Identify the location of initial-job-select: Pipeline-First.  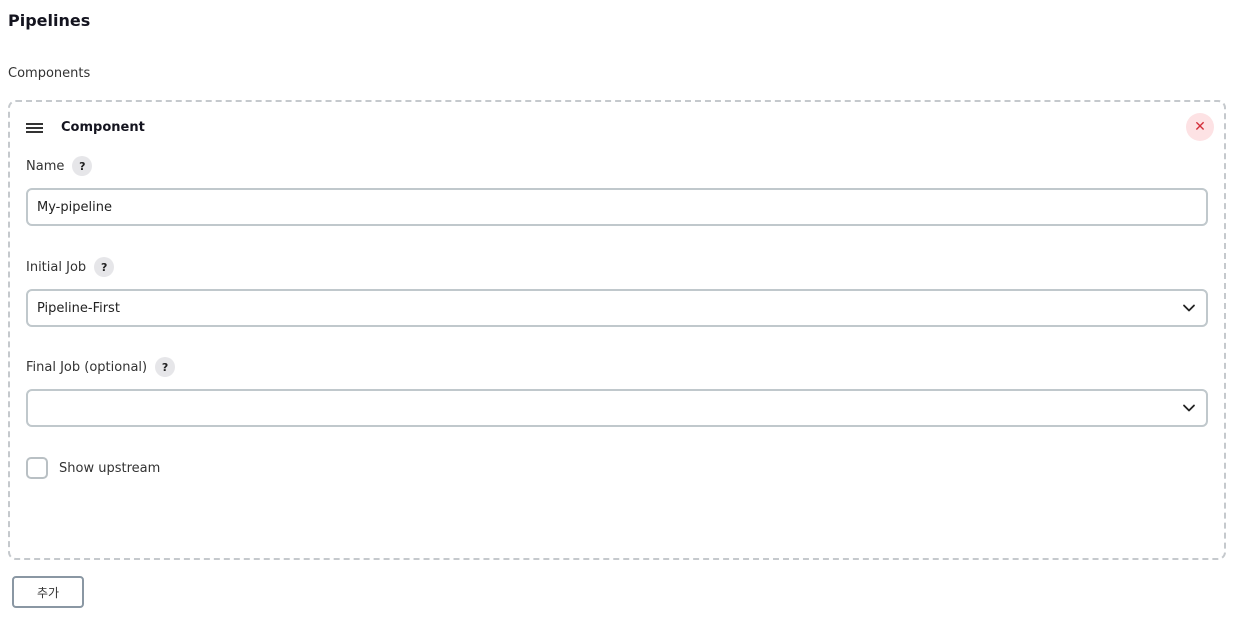
(617, 308).